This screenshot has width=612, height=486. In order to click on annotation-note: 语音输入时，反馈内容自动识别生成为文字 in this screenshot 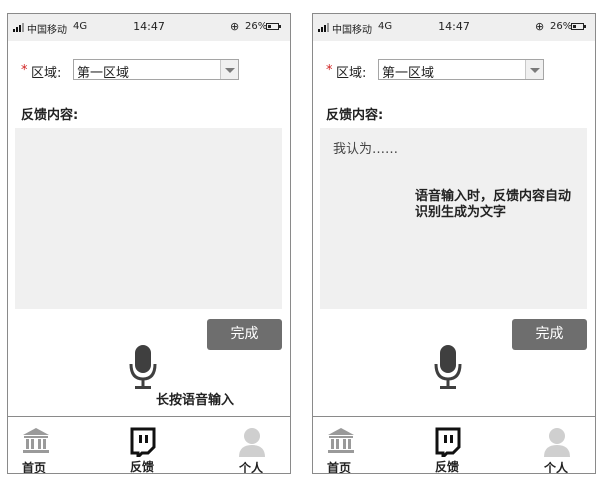, I will do `click(493, 204)`.